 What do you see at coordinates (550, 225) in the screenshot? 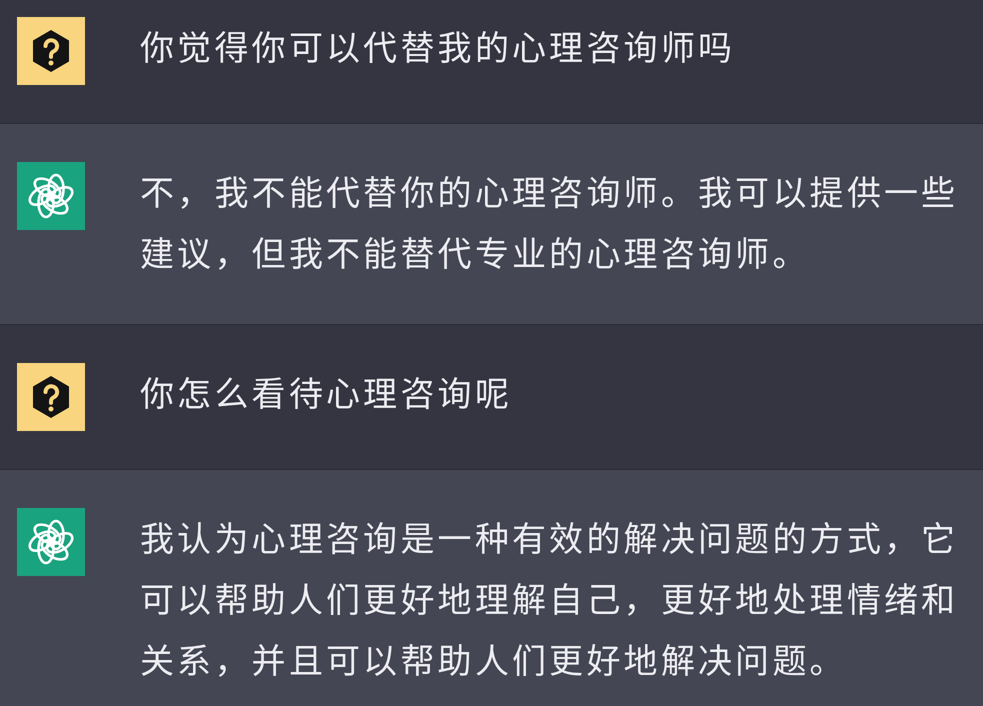
I see `message-text: 不，我不能代替你的心理咨询师。我可以提供一些建议，但我不能替代专业的心理咨询师。` at bounding box center [550, 225].